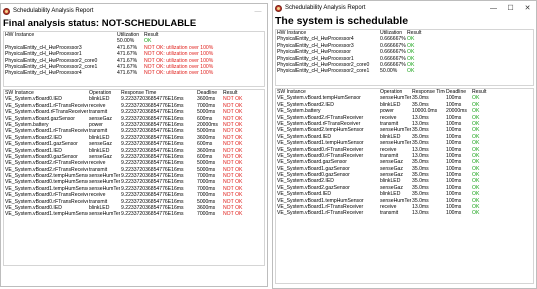  What do you see at coordinates (179, 73) in the screenshot?
I see `table-cell: NOT OK: utilization over 100%` at bounding box center [179, 73].